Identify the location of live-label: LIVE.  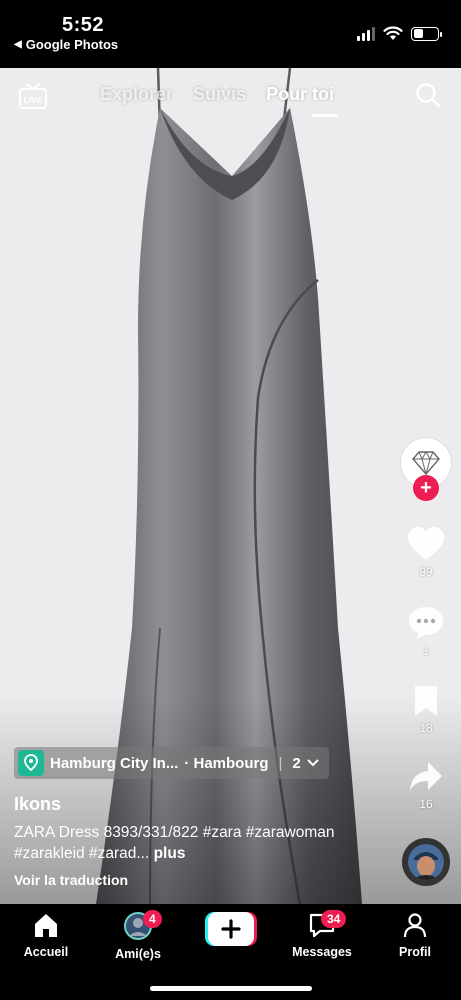
(33, 100).